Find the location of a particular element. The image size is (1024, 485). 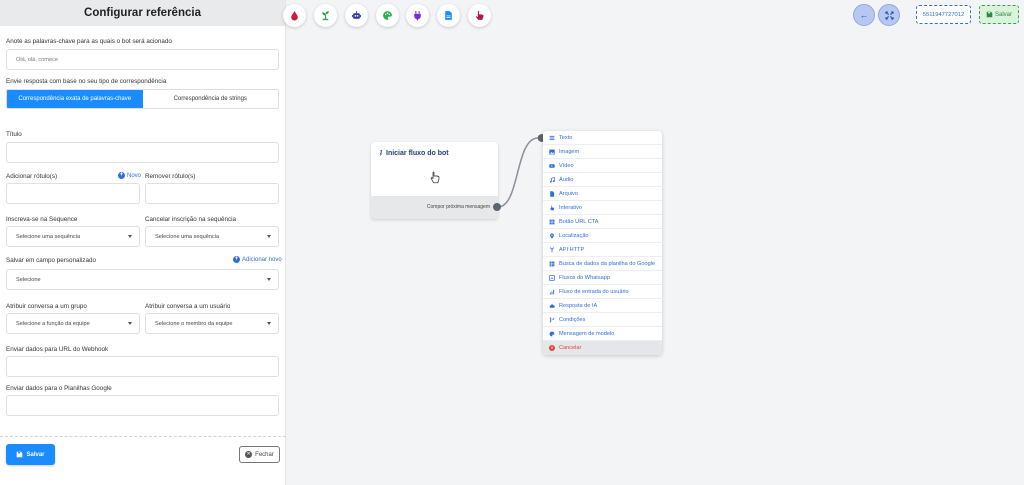

grid-icon is located at coordinates (552, 222).